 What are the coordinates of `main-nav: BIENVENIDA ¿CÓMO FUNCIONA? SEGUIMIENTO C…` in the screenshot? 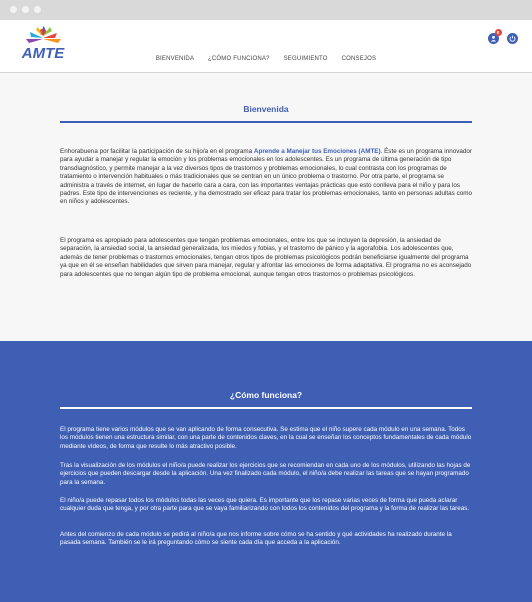 It's located at (266, 59).